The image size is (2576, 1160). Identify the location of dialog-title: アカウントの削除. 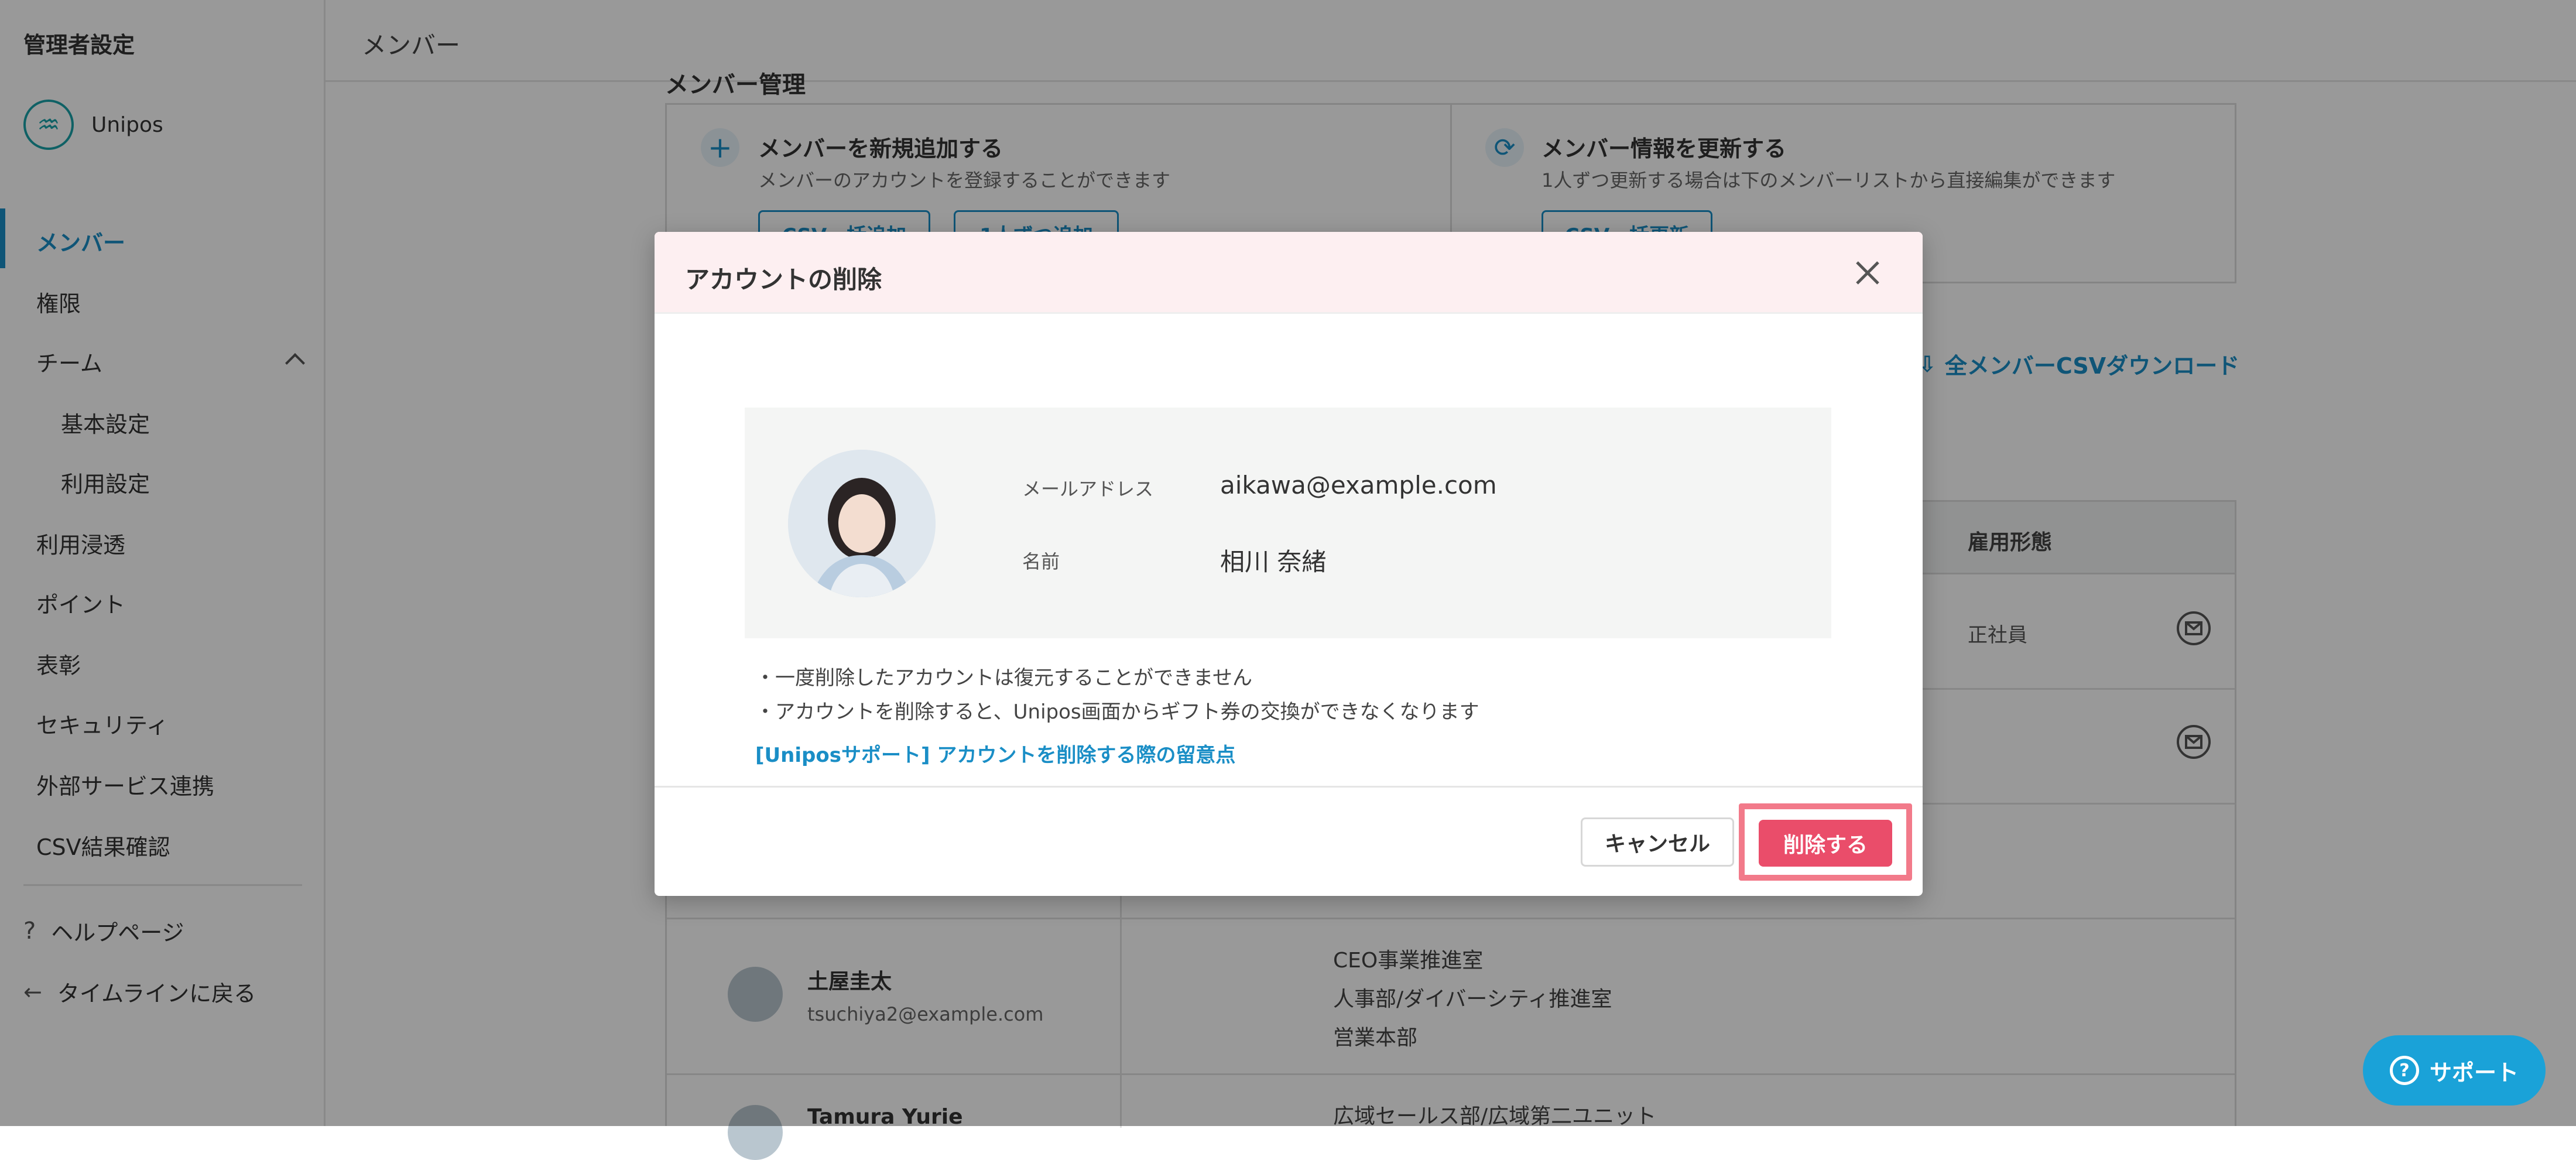
(784, 279).